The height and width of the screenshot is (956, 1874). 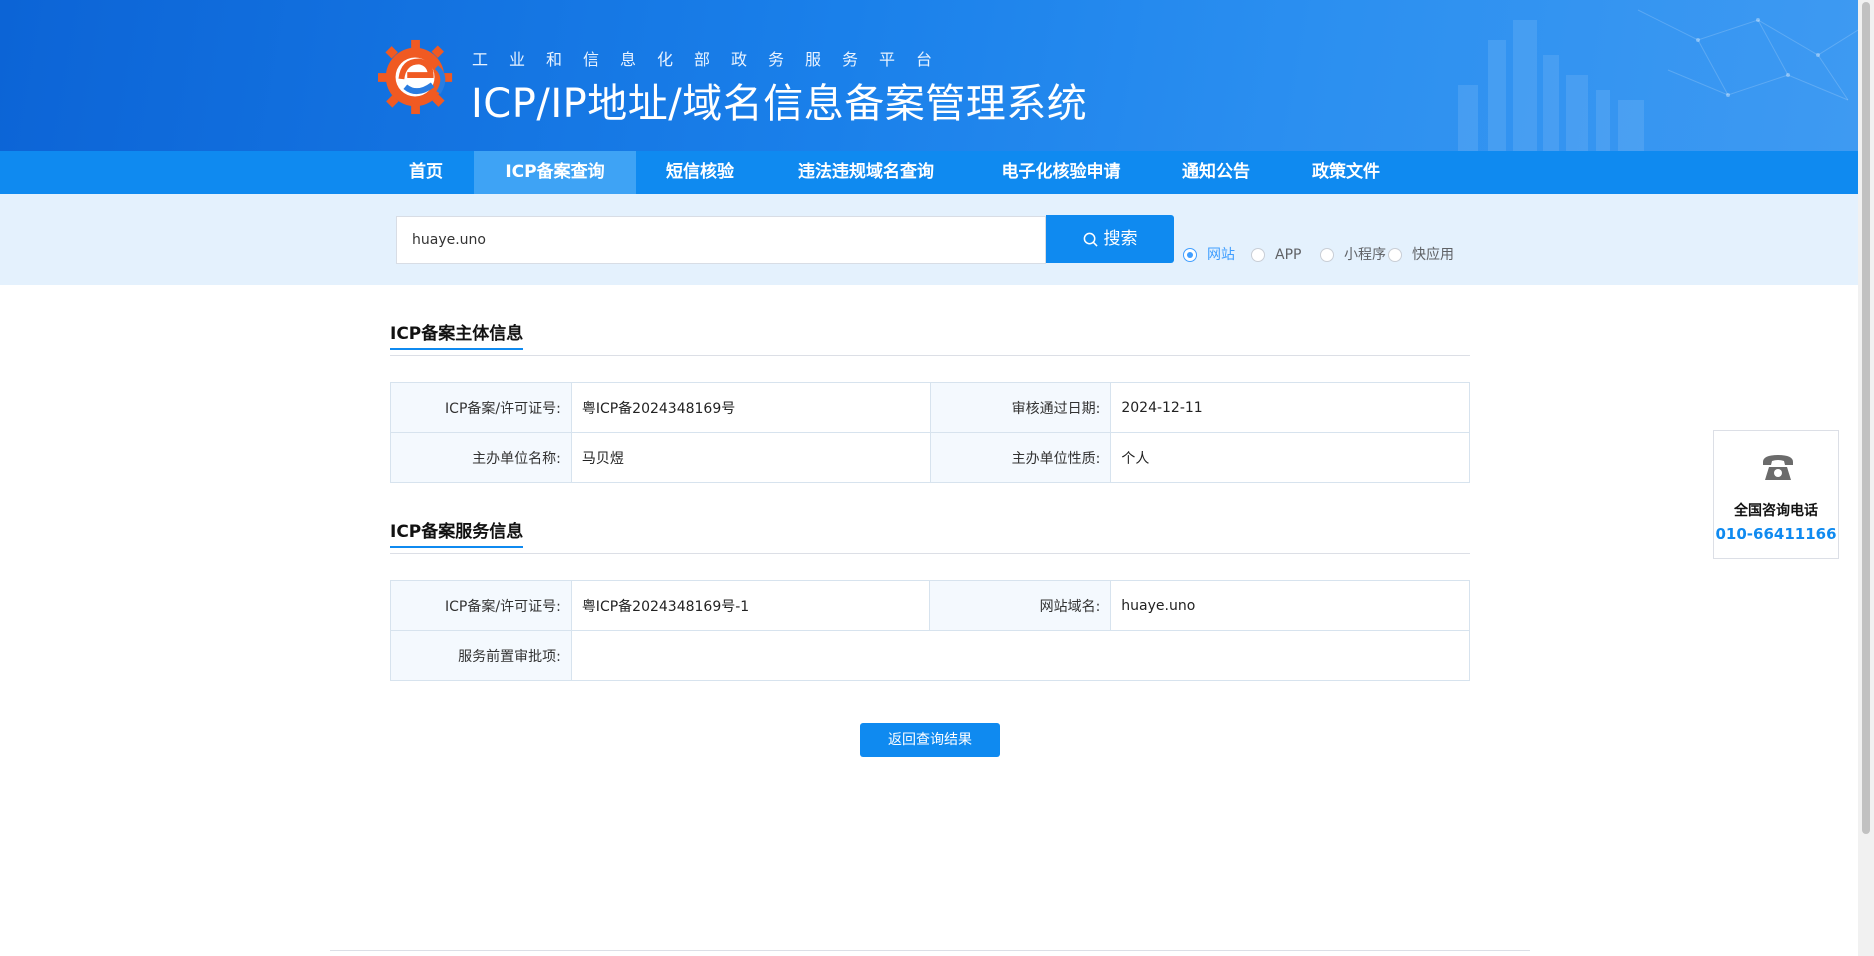 I want to click on header-subtitle: 工业和信息化部政务服务平台, so click(x=713, y=59).